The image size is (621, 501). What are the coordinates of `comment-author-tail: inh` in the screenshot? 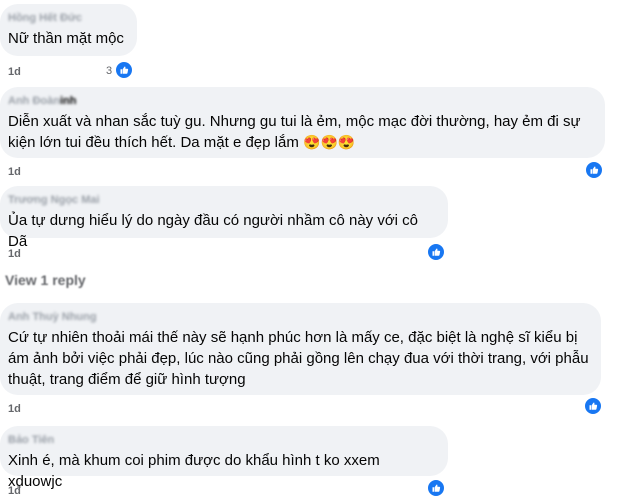 It's located at (68, 101).